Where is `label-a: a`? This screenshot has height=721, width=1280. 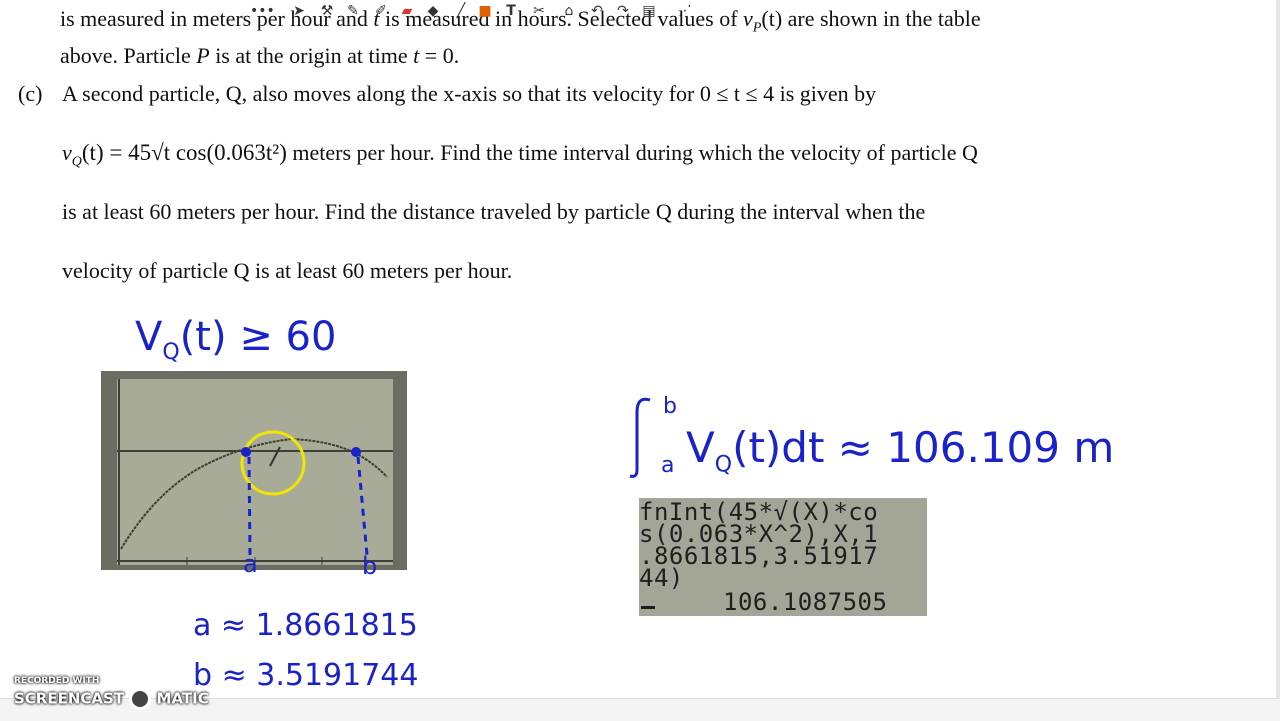 label-a: a is located at coordinates (250, 564).